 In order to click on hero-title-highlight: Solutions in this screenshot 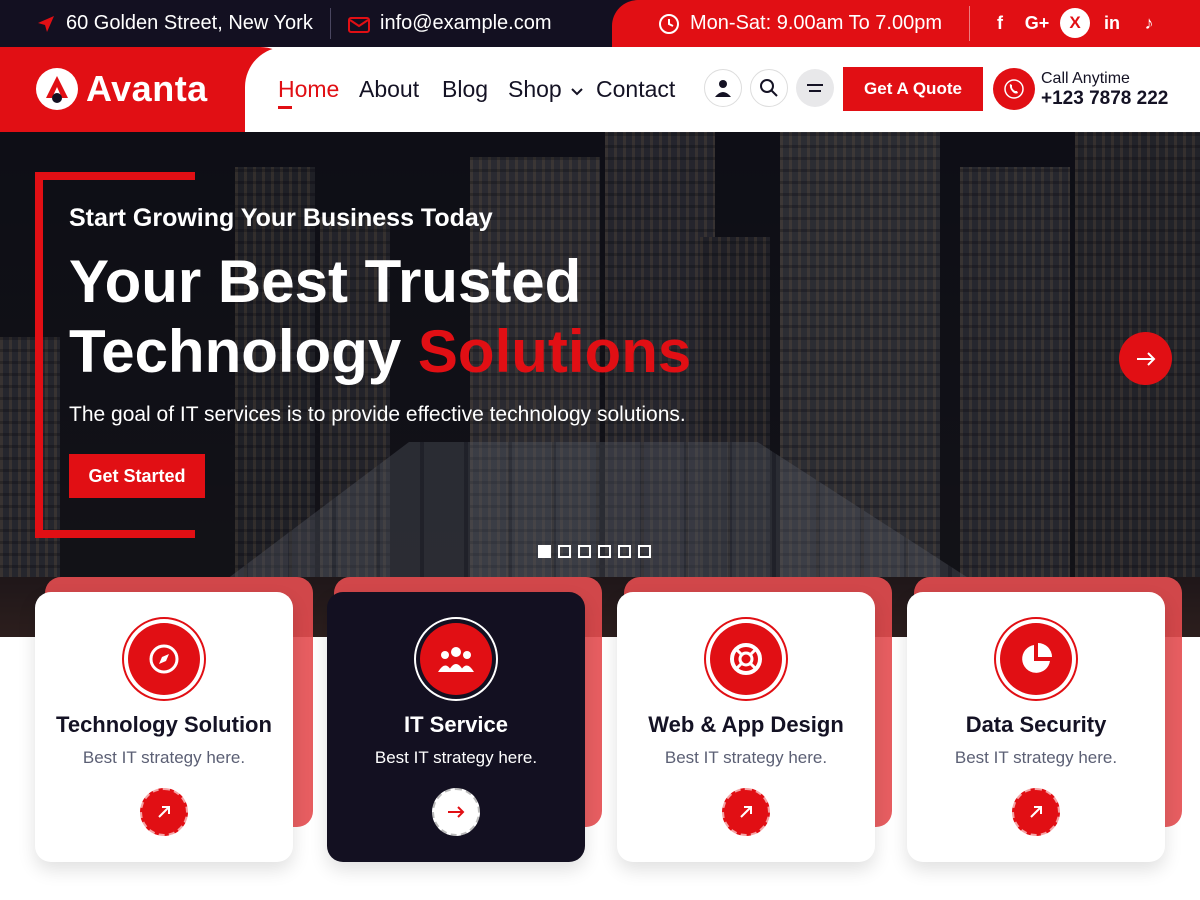, I will do `click(554, 351)`.